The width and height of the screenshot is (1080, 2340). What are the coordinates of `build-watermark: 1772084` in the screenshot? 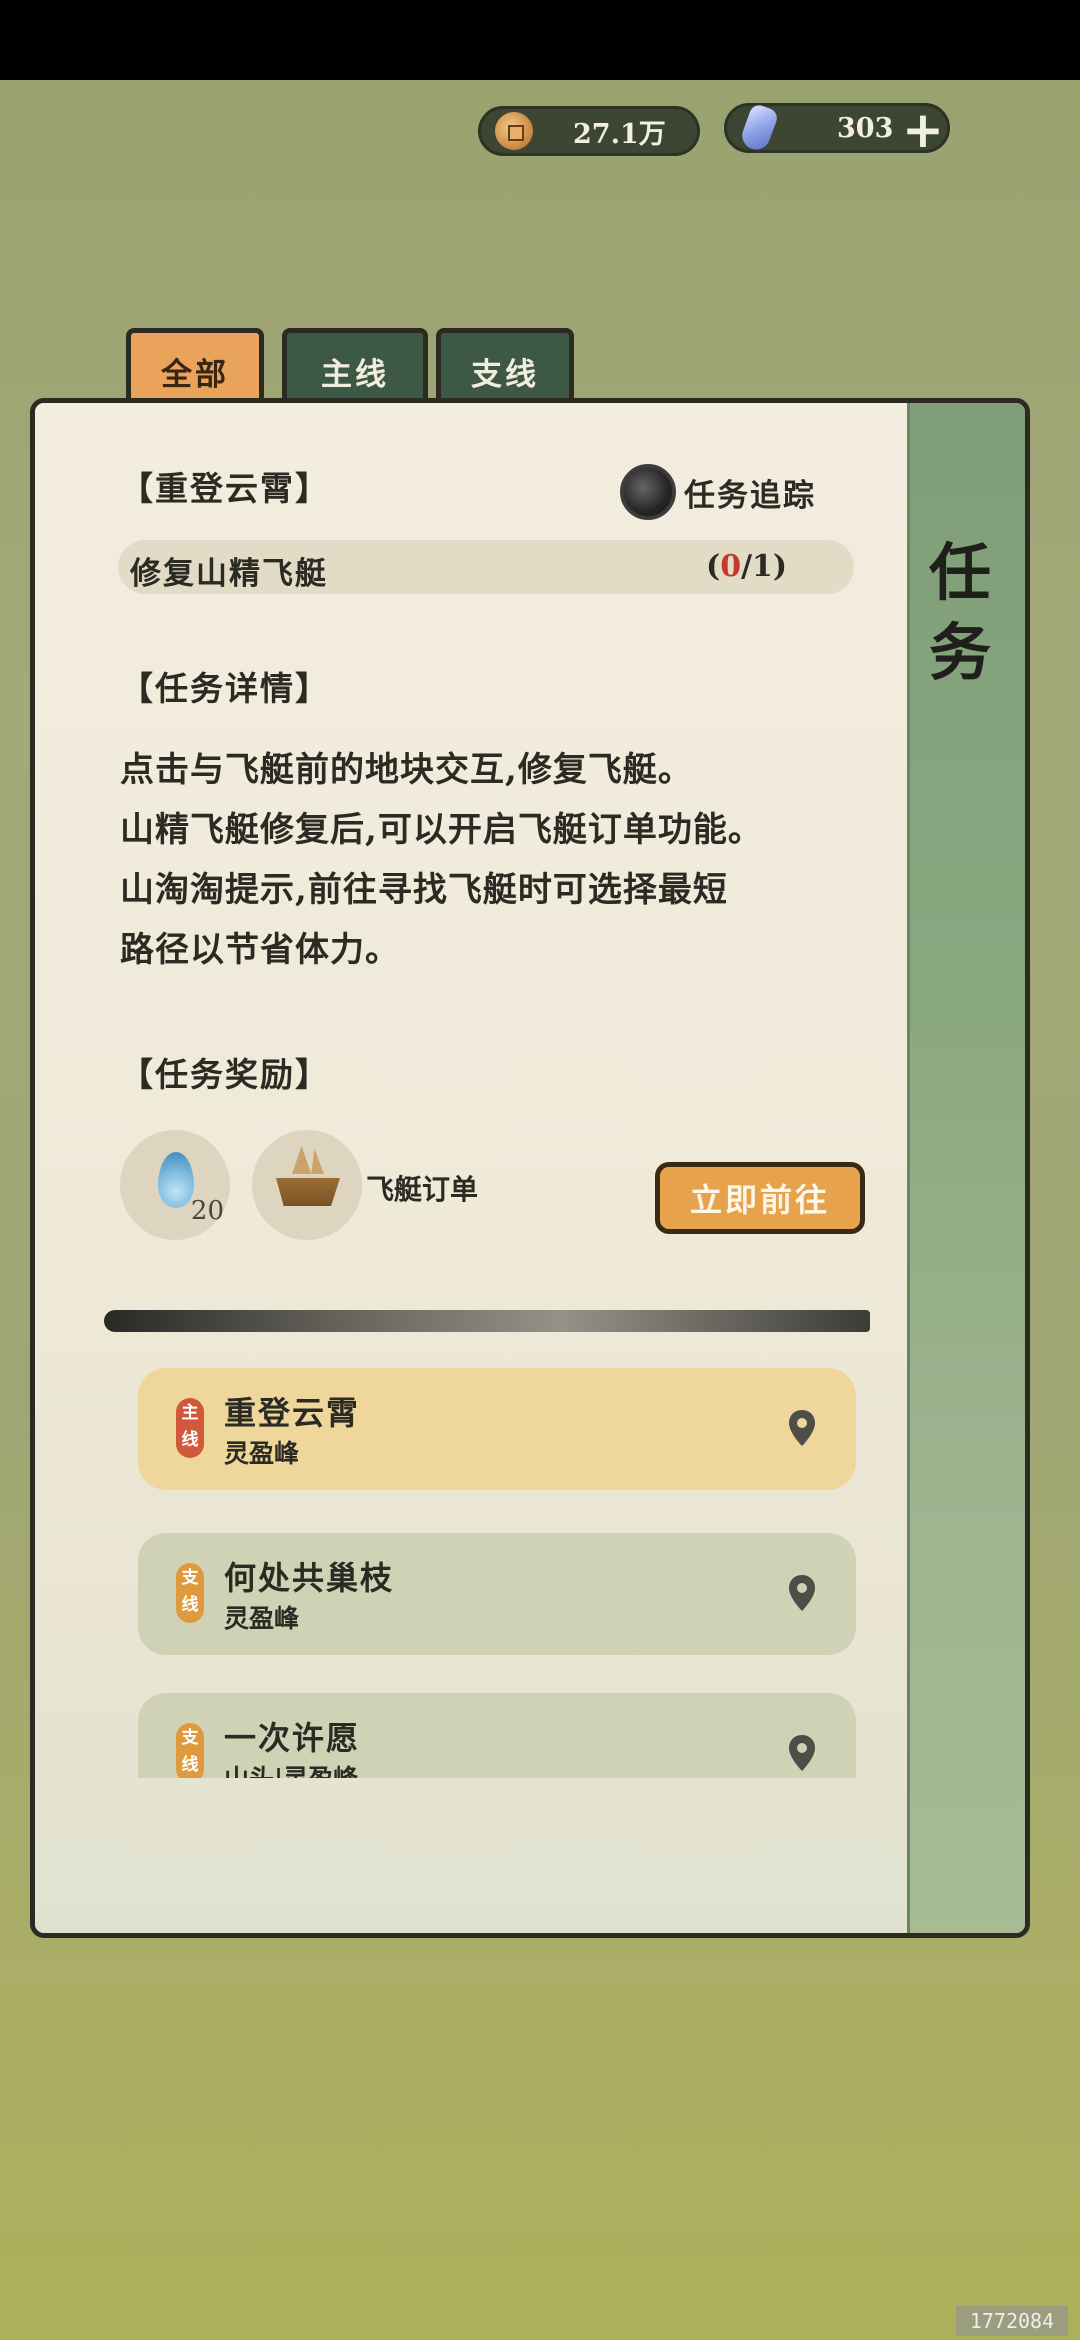 It's located at (1012, 2321).